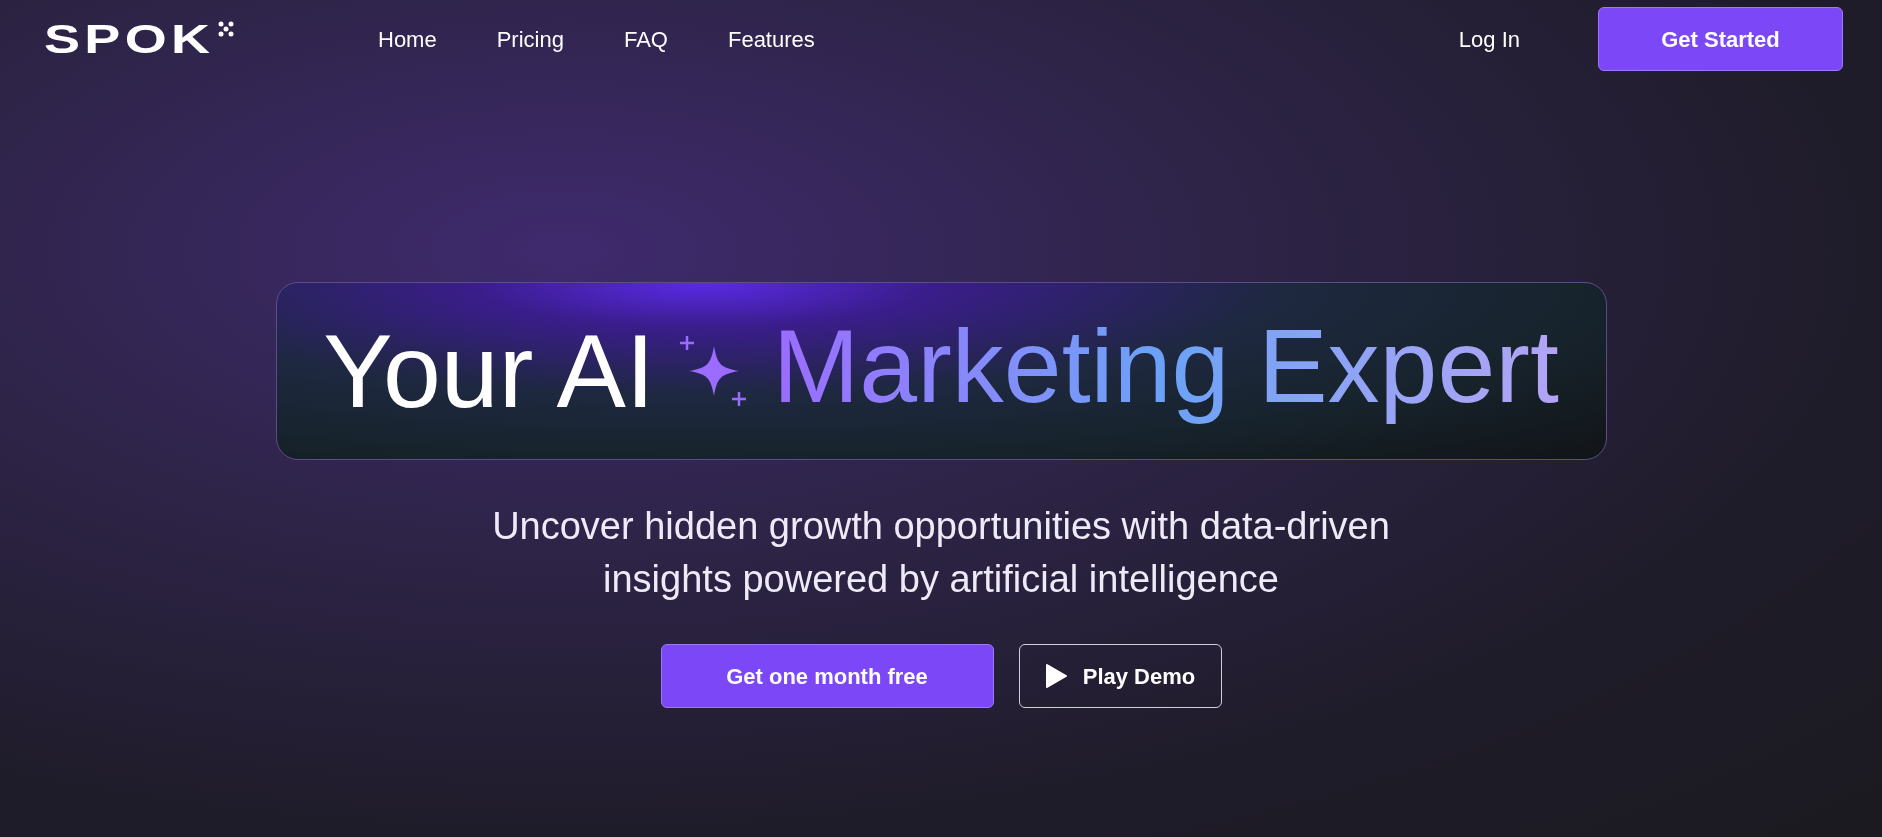 This screenshot has width=1882, height=837. Describe the element at coordinates (530, 39) in the screenshot. I see `nav-link: Pricing` at that location.